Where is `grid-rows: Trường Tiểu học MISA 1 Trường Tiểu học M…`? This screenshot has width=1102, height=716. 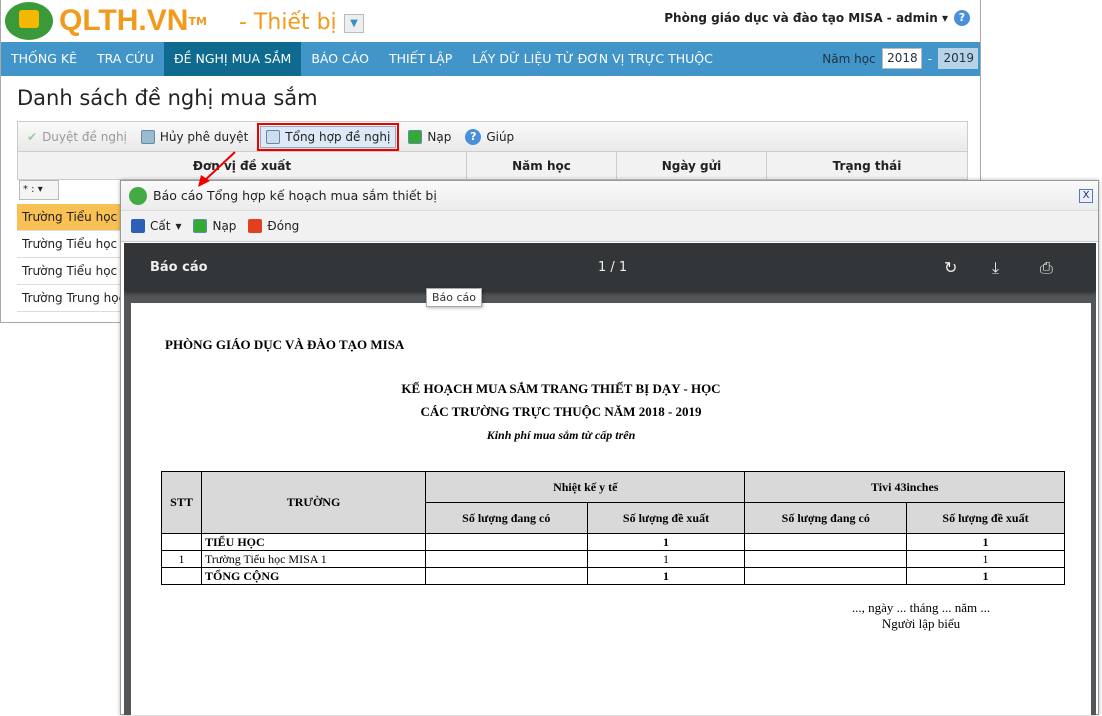
grid-rows: Trường Tiểu học MISA 1 Trường Tiểu học M… is located at coordinates (72, 258).